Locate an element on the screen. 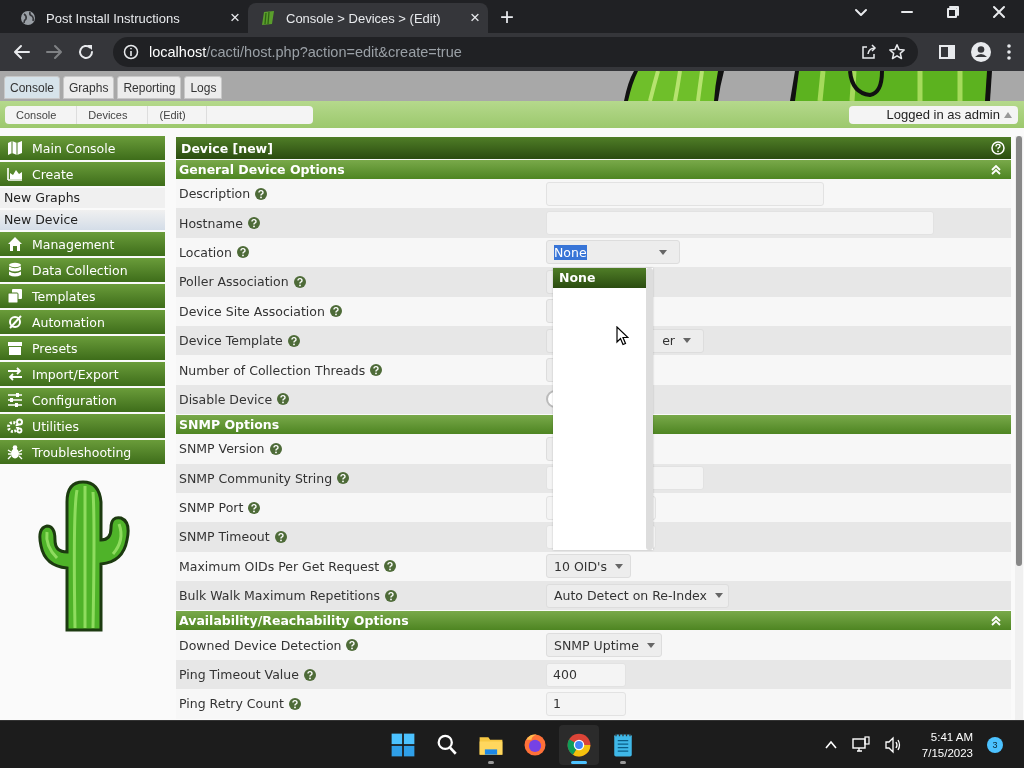 Image resolution: width=1024 pixels, height=768 pixels. text-field: 400 is located at coordinates (586, 674).